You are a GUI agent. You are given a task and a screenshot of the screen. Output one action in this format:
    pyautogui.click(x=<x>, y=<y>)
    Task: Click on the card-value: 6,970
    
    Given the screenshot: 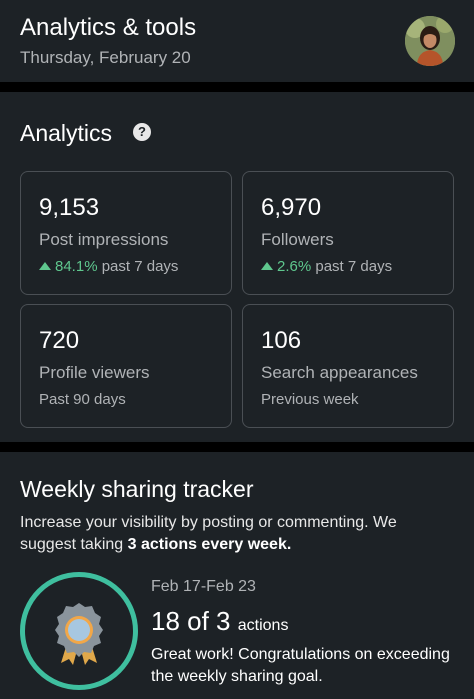 What is the action you would take?
    pyautogui.click(x=291, y=207)
    